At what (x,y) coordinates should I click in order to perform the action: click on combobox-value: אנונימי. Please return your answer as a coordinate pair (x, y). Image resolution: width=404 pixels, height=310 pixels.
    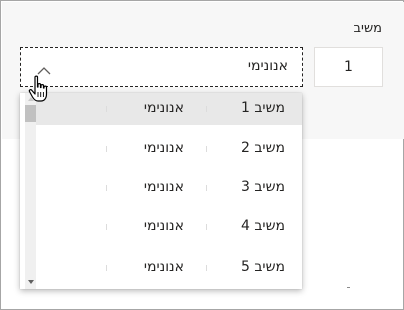
    Looking at the image, I should click on (267, 66).